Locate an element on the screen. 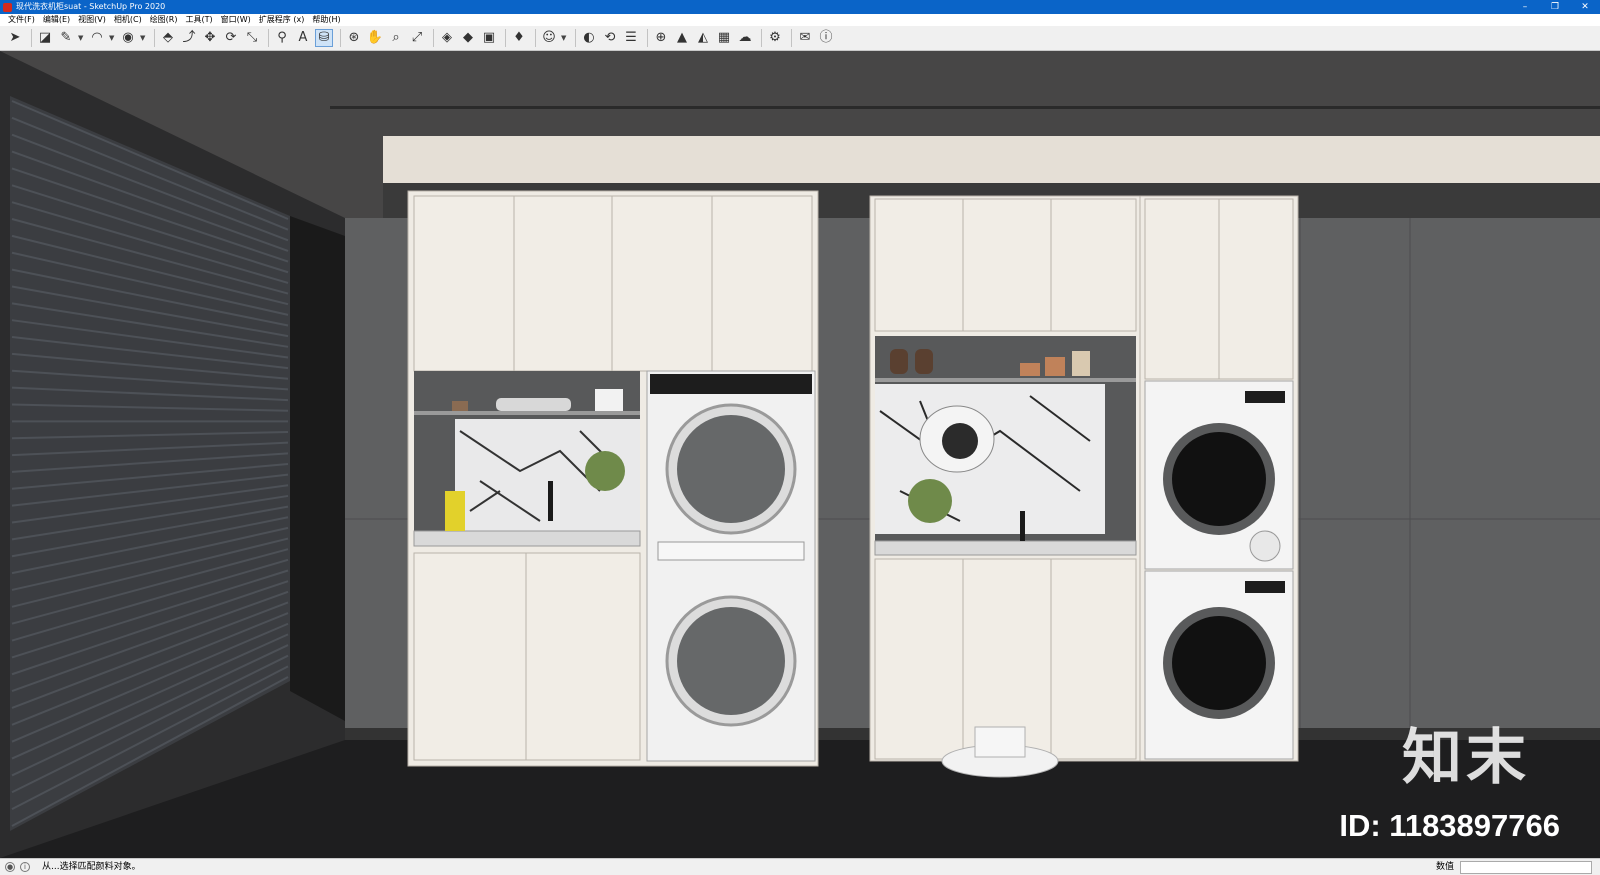 This screenshot has width=1600, height=875. maximize-button: ❐ is located at coordinates (1555, 7).